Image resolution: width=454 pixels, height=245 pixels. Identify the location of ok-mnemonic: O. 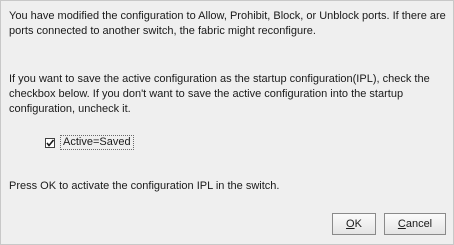
(350, 224).